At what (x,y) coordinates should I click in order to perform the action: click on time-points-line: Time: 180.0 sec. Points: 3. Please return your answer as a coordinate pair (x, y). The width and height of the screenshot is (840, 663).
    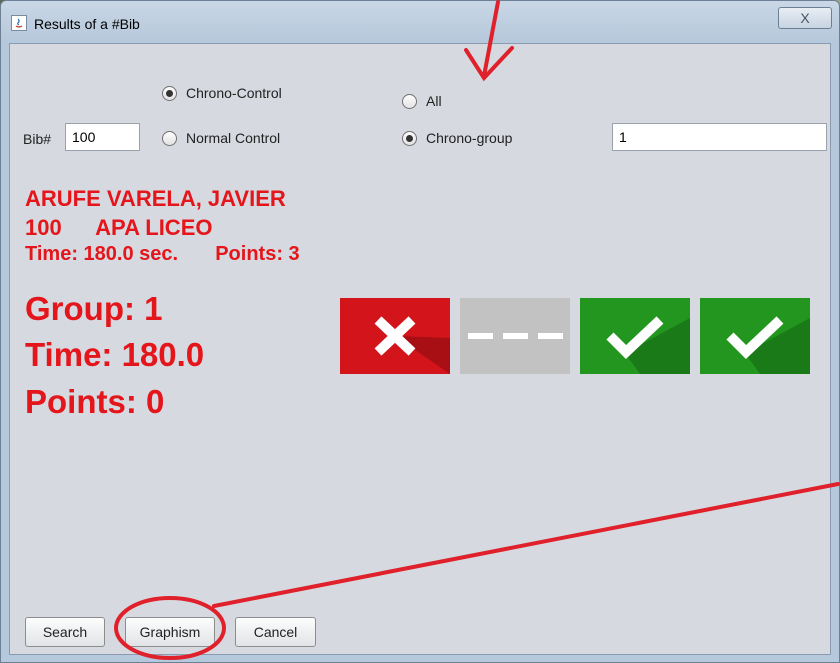
    Looking at the image, I should click on (162, 254).